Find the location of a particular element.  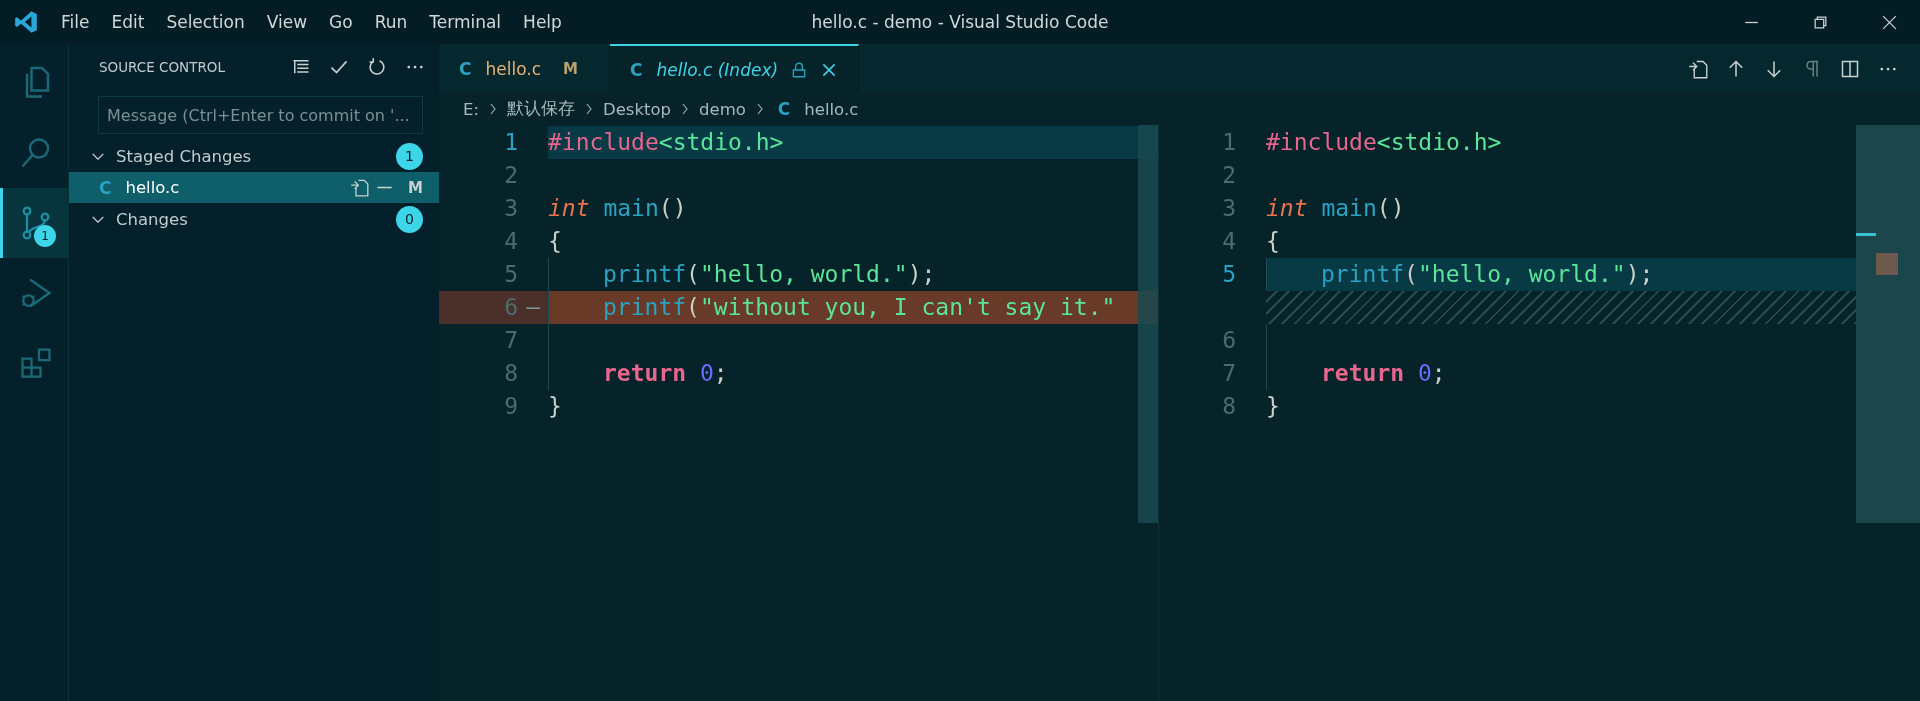

app-logo-icon is located at coordinates (26, 22).